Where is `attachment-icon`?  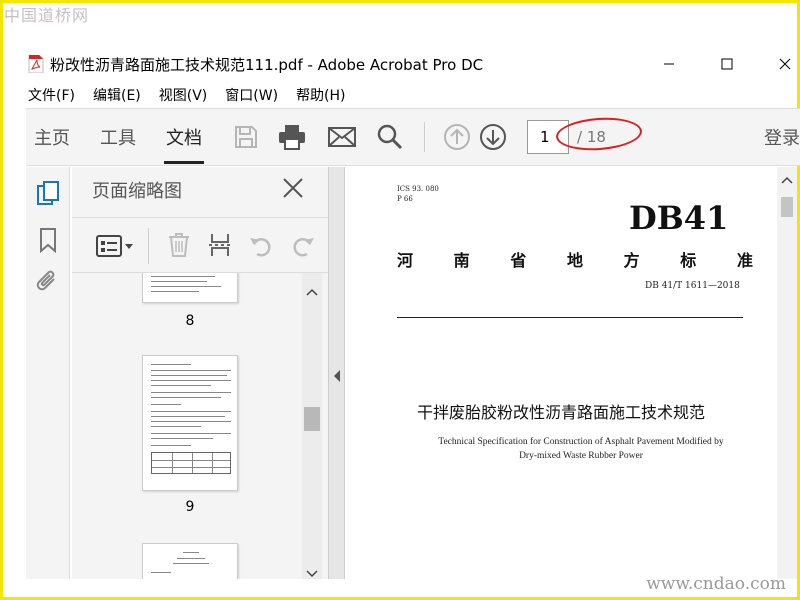 attachment-icon is located at coordinates (48, 282).